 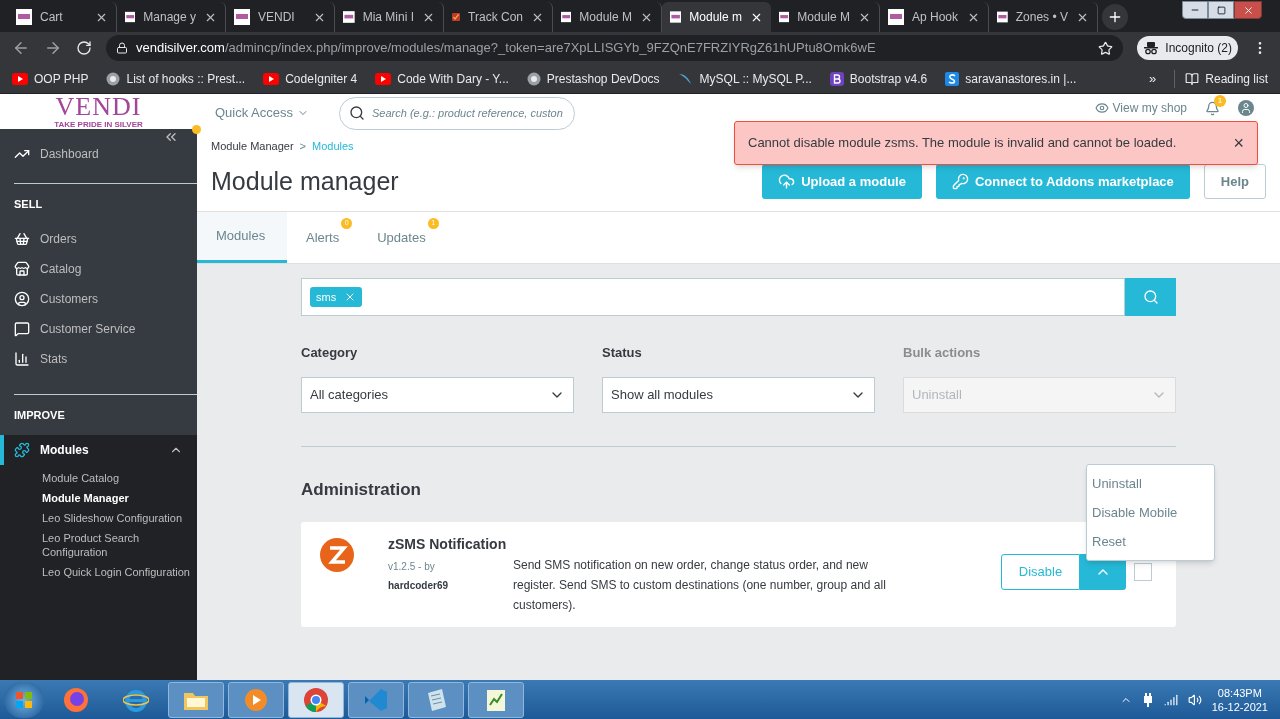 What do you see at coordinates (1151, 48) in the screenshot?
I see `incognito-icon` at bounding box center [1151, 48].